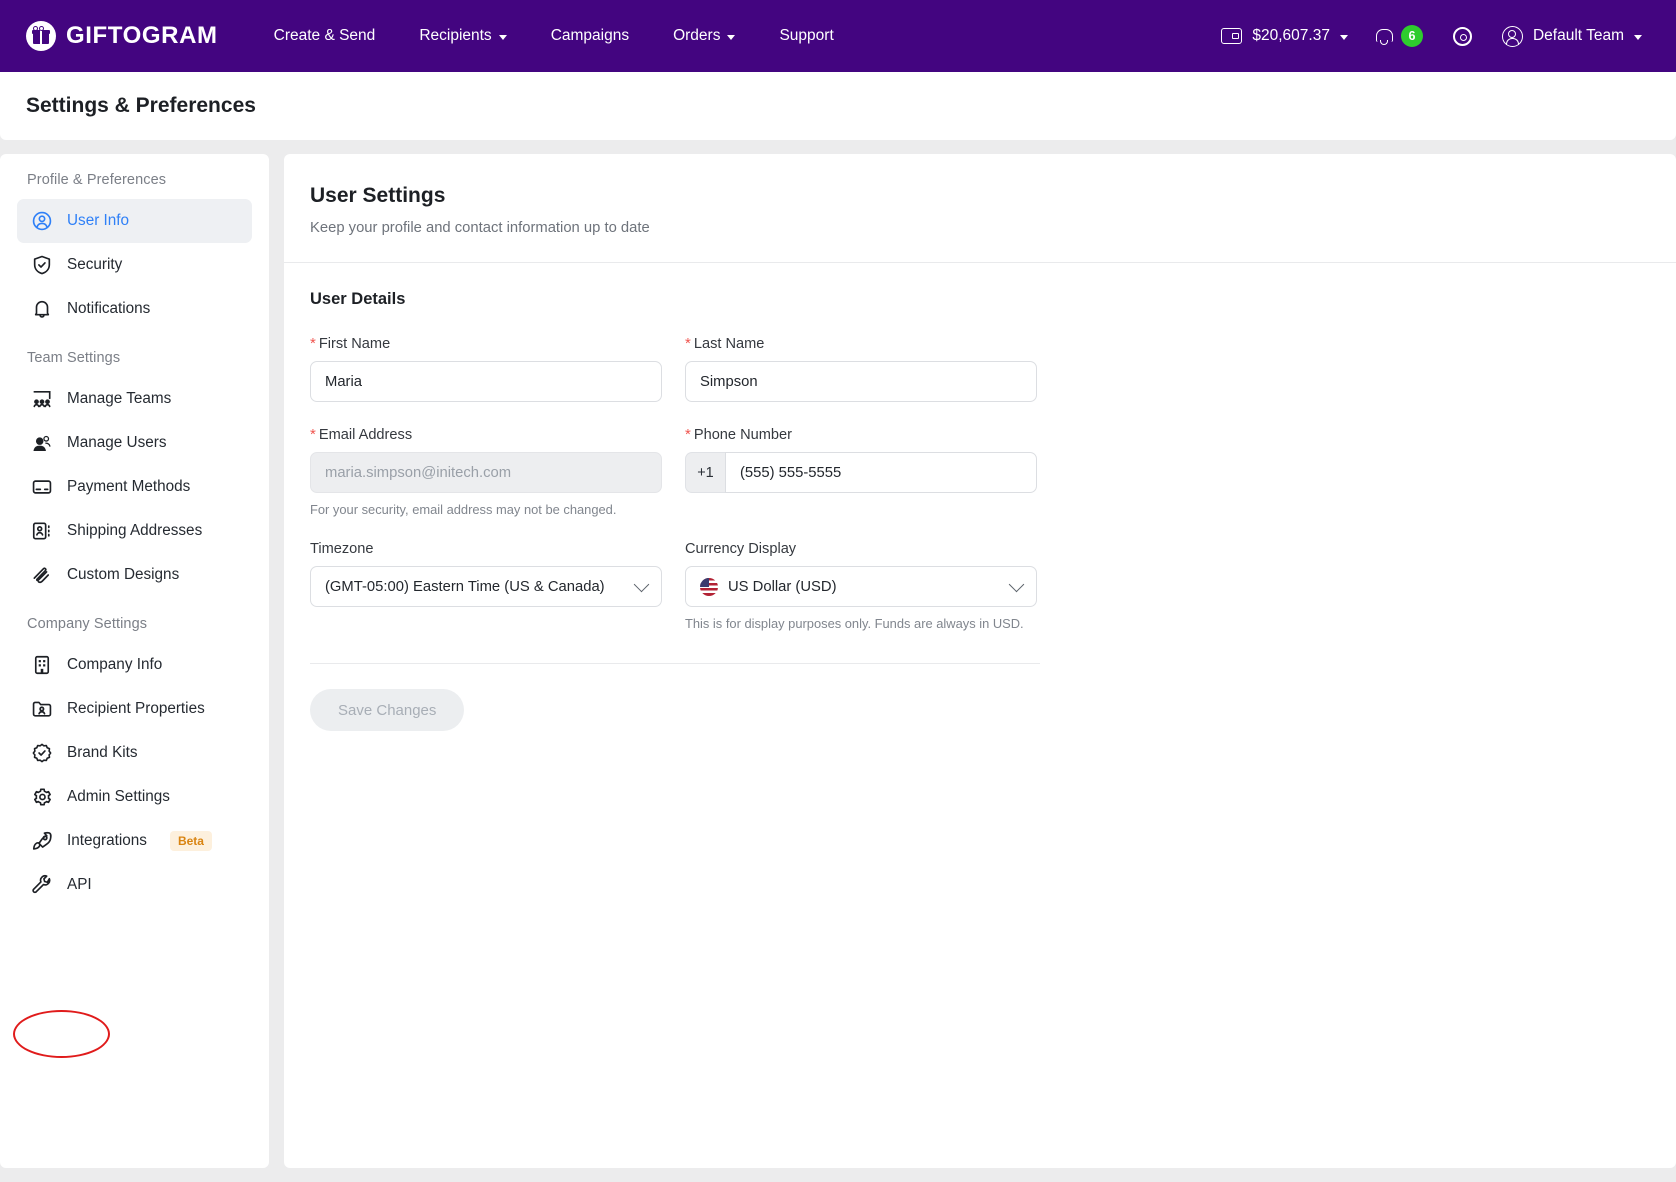  What do you see at coordinates (134, 885) in the screenshot?
I see `sidebar-item-api: API` at bounding box center [134, 885].